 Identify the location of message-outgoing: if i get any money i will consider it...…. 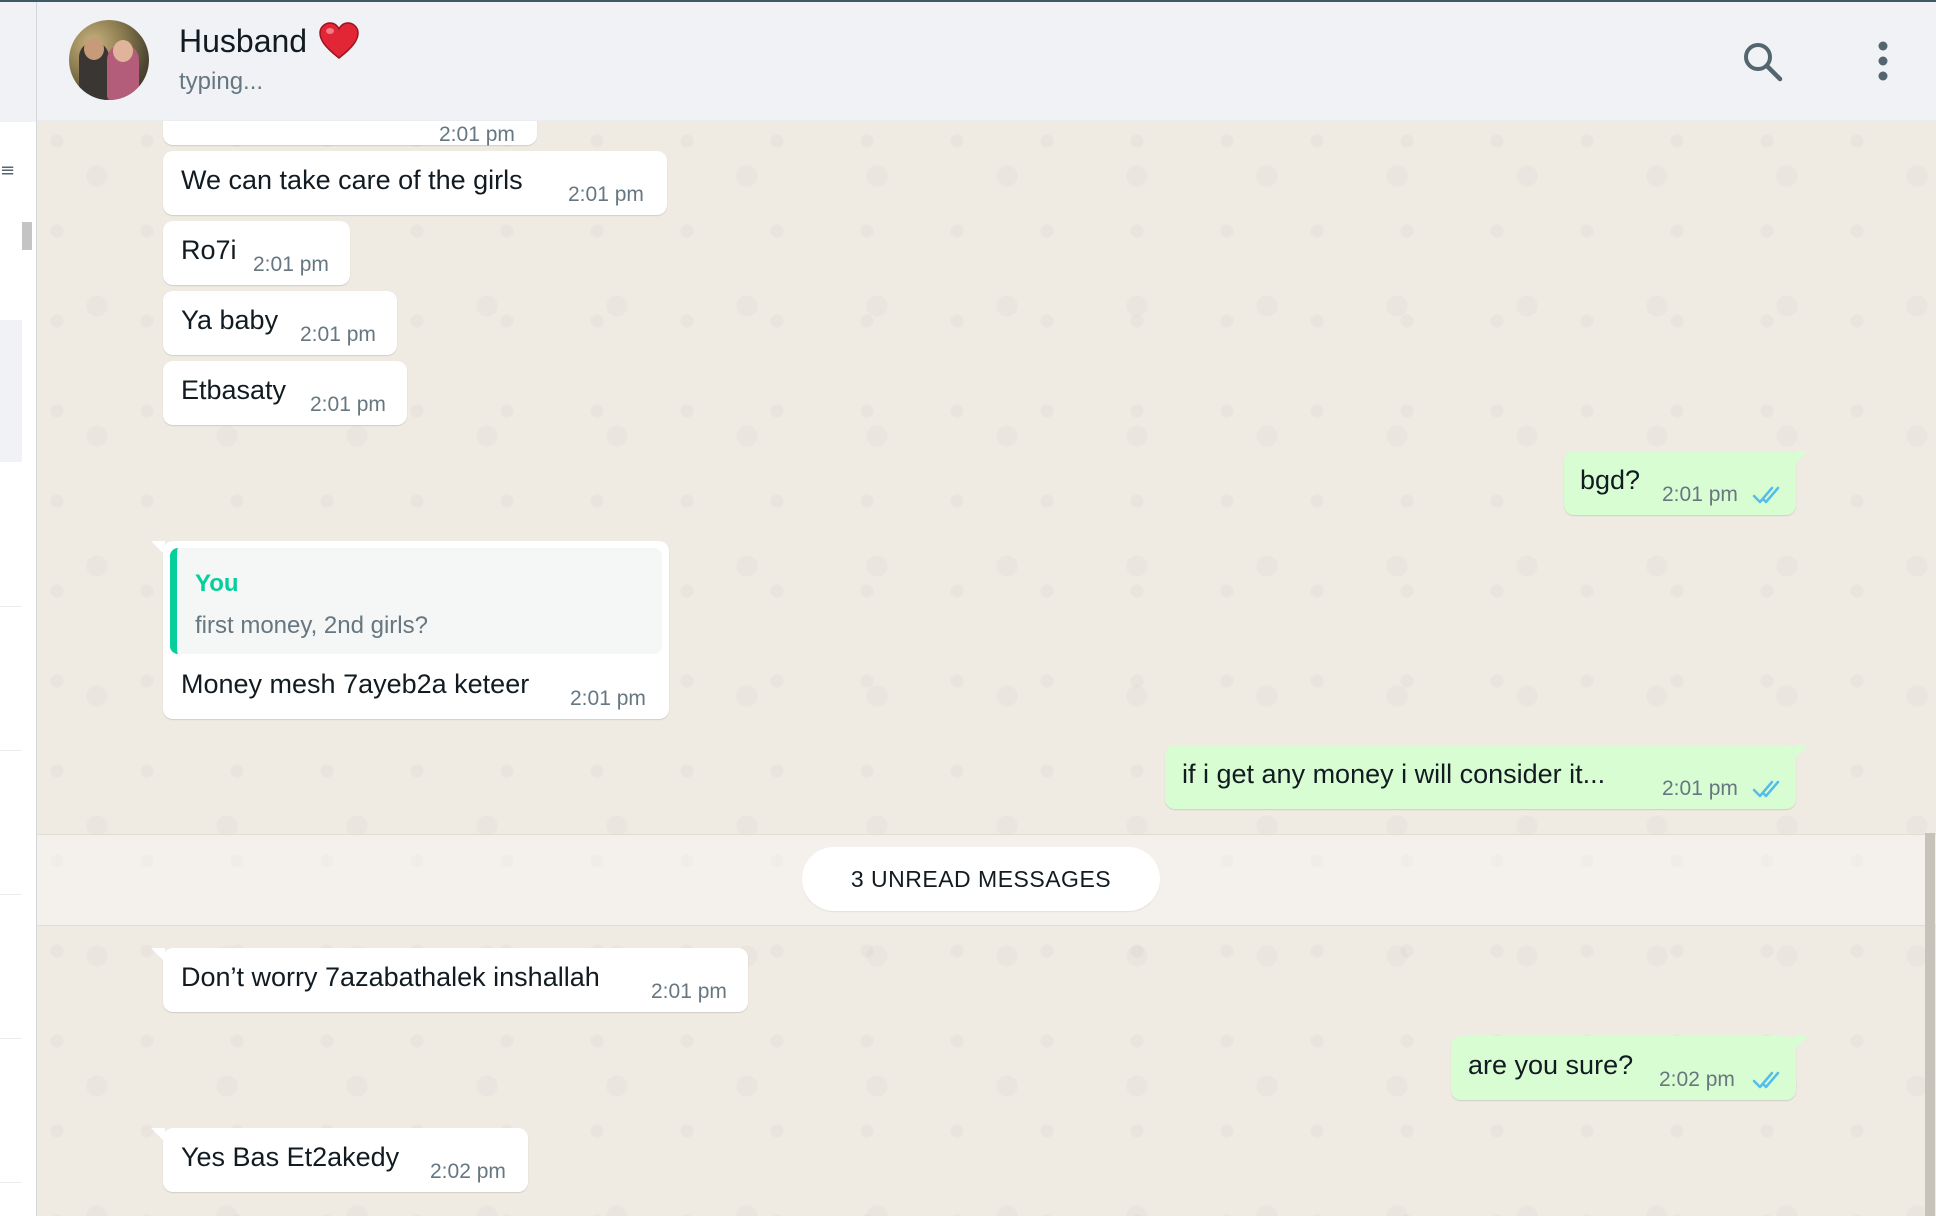
(1486, 777).